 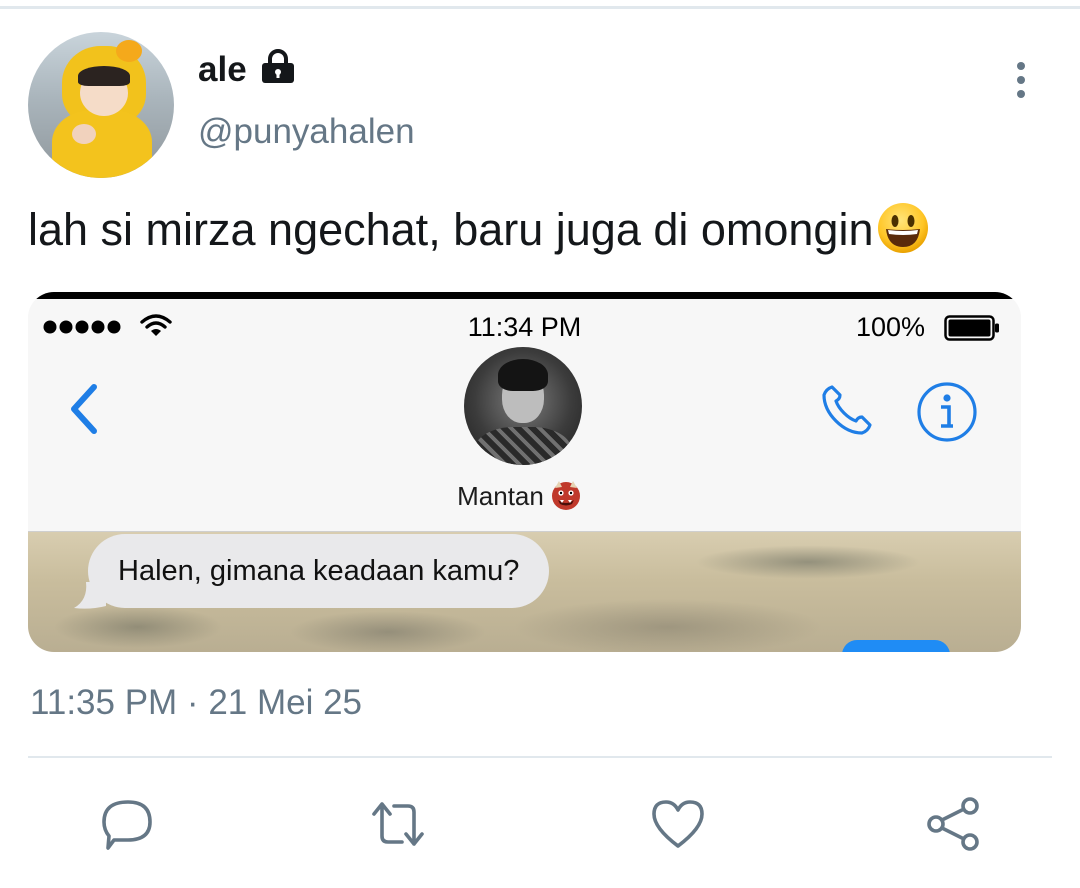 I want to click on contact-name: Mantan, so click(x=524, y=495).